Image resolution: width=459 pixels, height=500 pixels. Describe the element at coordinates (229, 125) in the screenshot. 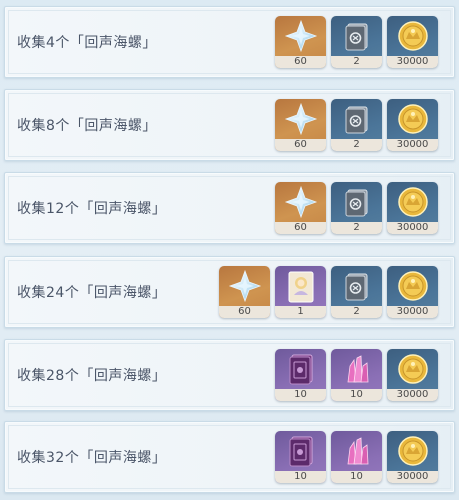

I see `task-row: 收集8个「回声海螺」 60 2 30000` at that location.